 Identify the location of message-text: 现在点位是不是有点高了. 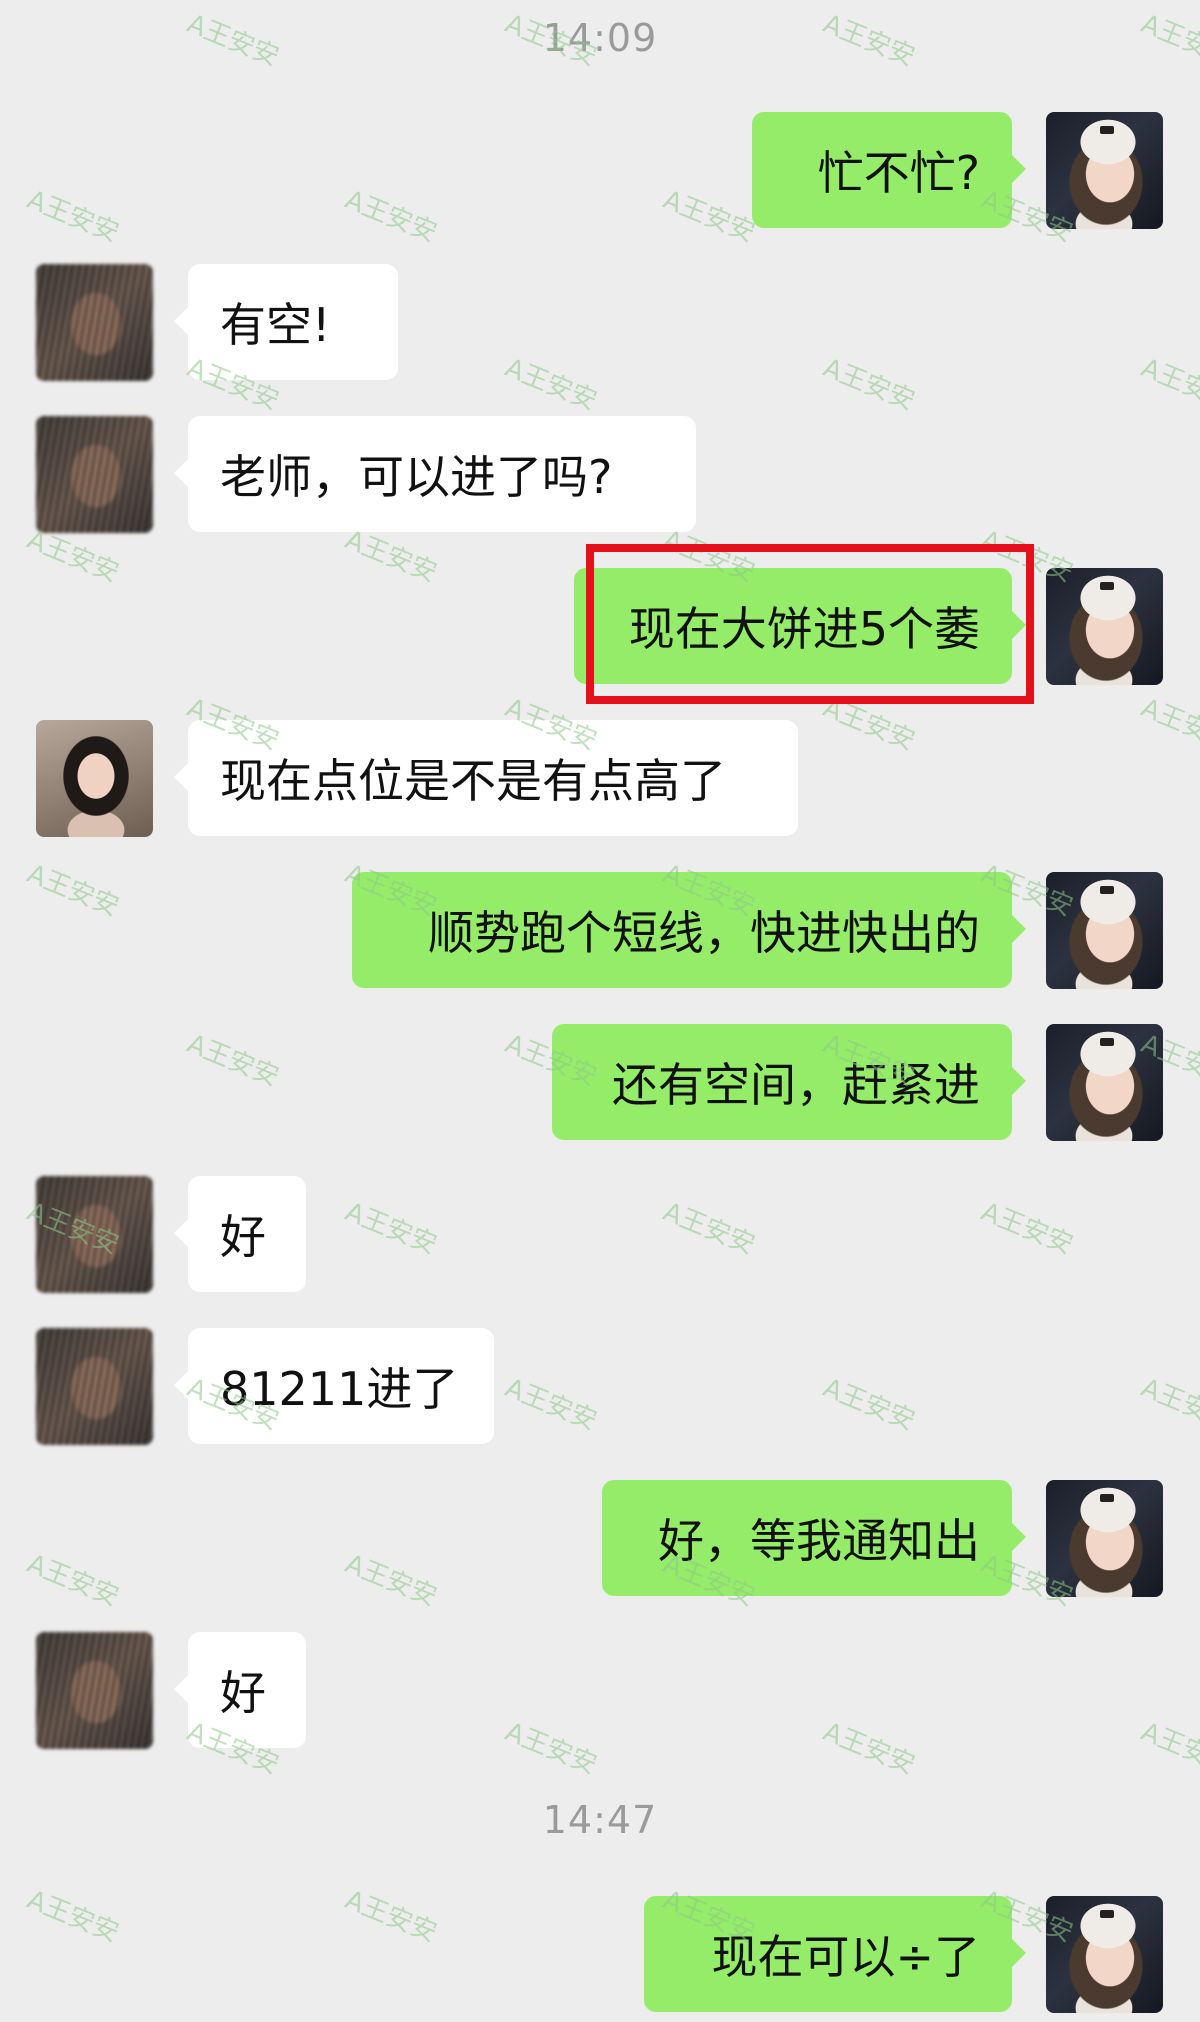
(473, 781).